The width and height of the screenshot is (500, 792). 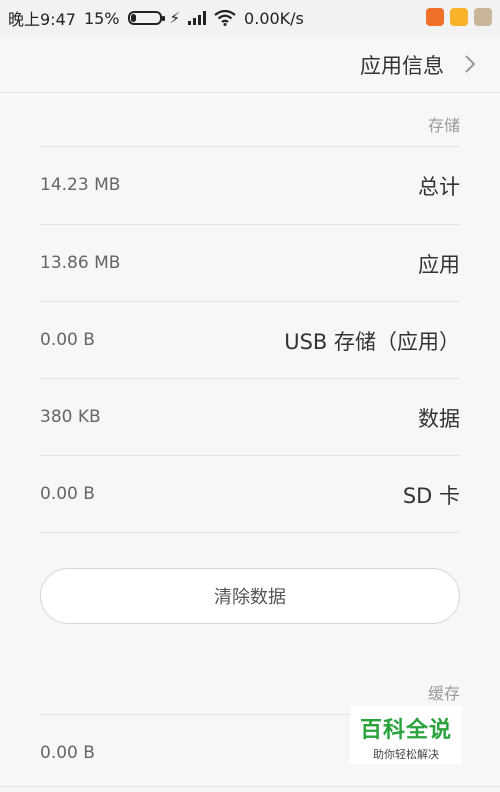 What do you see at coordinates (443, 693) in the screenshot?
I see `section-title-cache: 缓存` at bounding box center [443, 693].